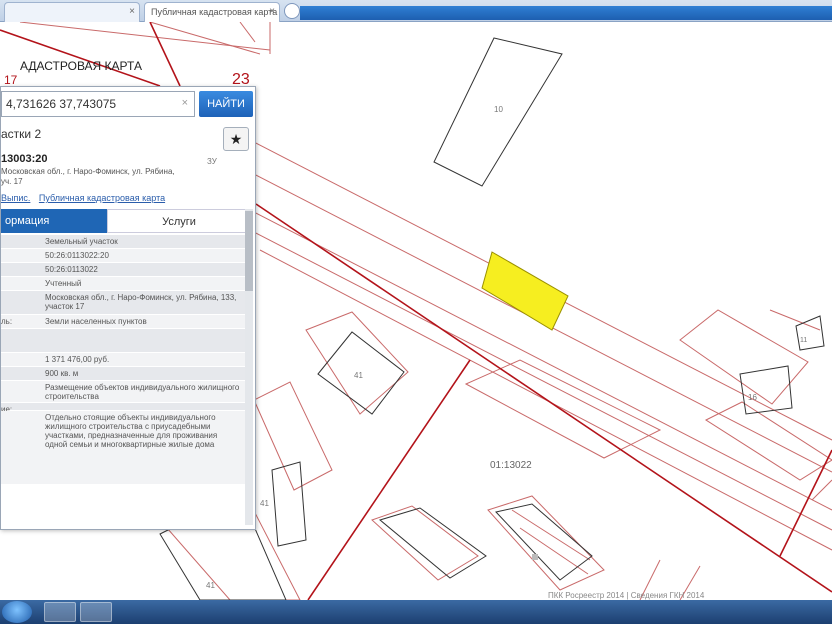 This screenshot has height=624, width=832. What do you see at coordinates (752, 397) in the screenshot?
I see `building-label: 16` at bounding box center [752, 397].